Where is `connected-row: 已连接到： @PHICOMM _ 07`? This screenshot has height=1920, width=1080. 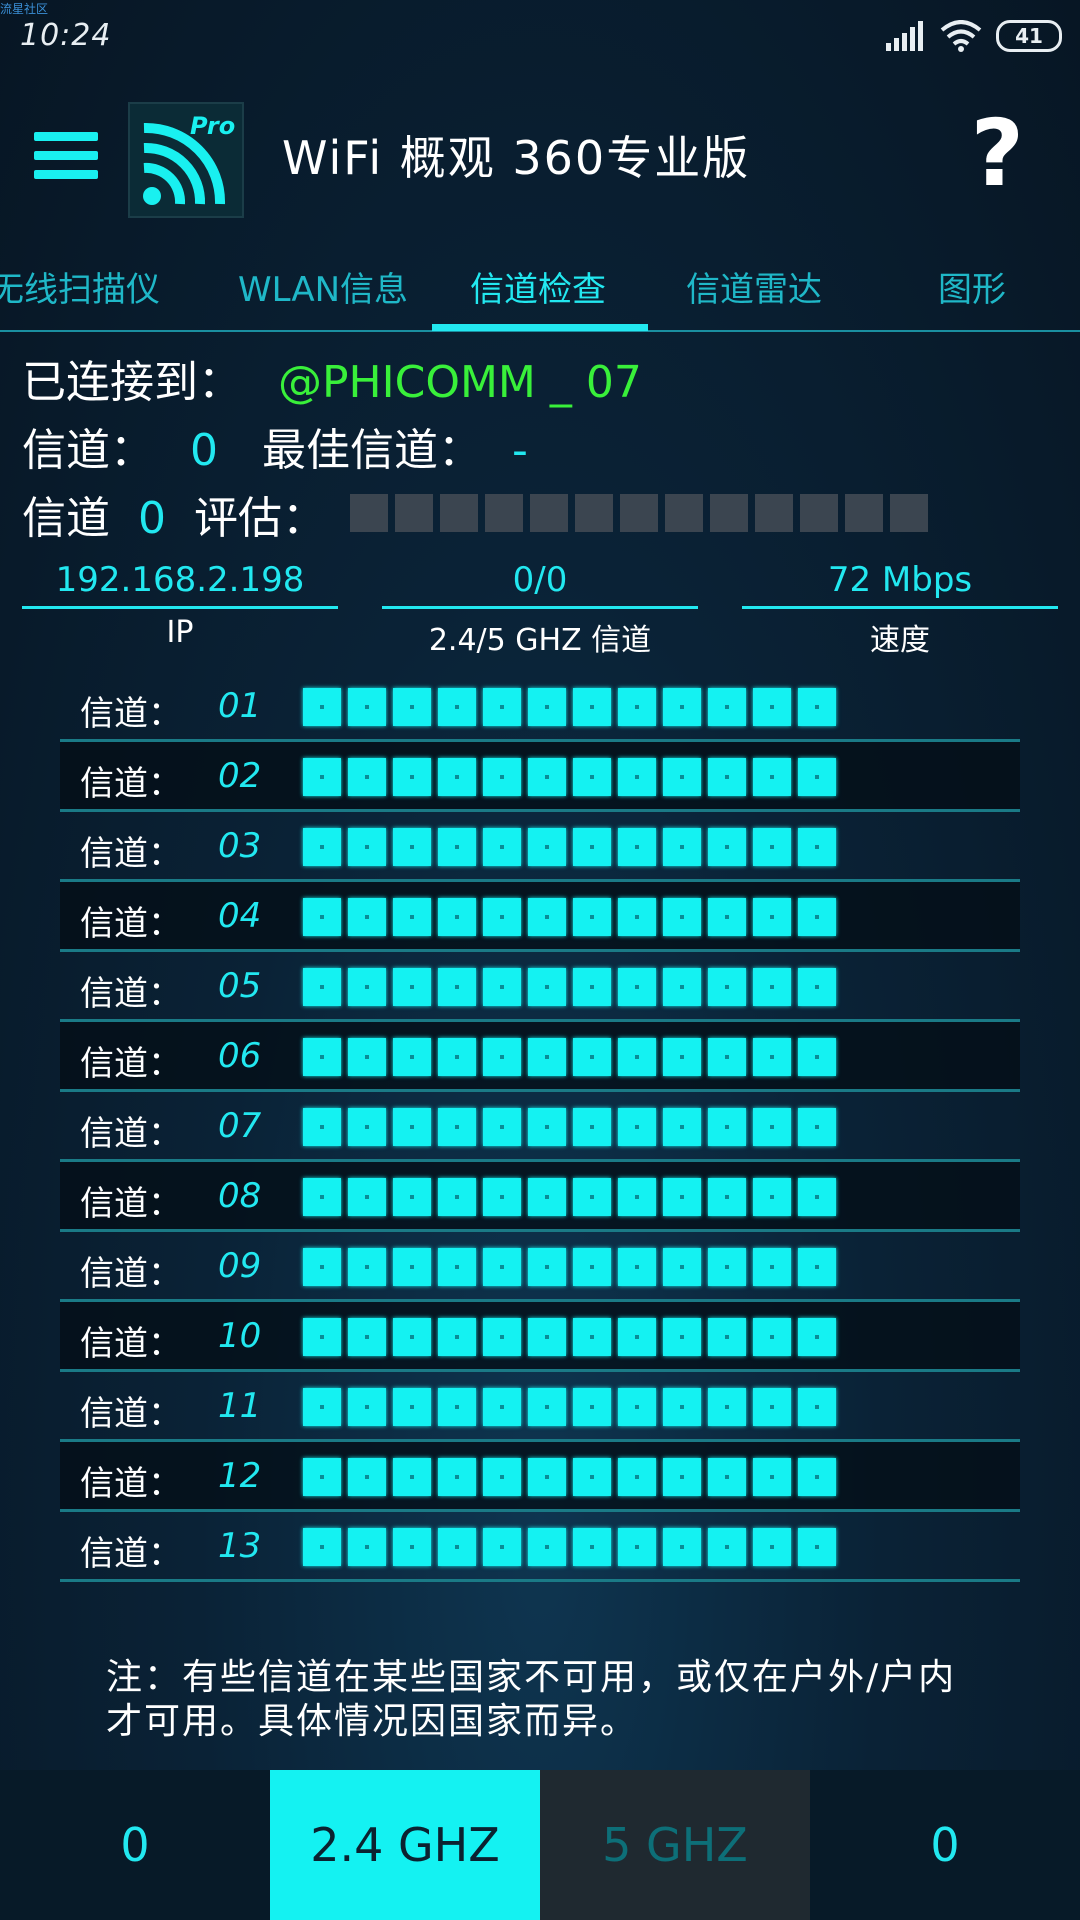
connected-row: 已连接到： @PHICOMM _ 07 is located at coordinates (332, 378).